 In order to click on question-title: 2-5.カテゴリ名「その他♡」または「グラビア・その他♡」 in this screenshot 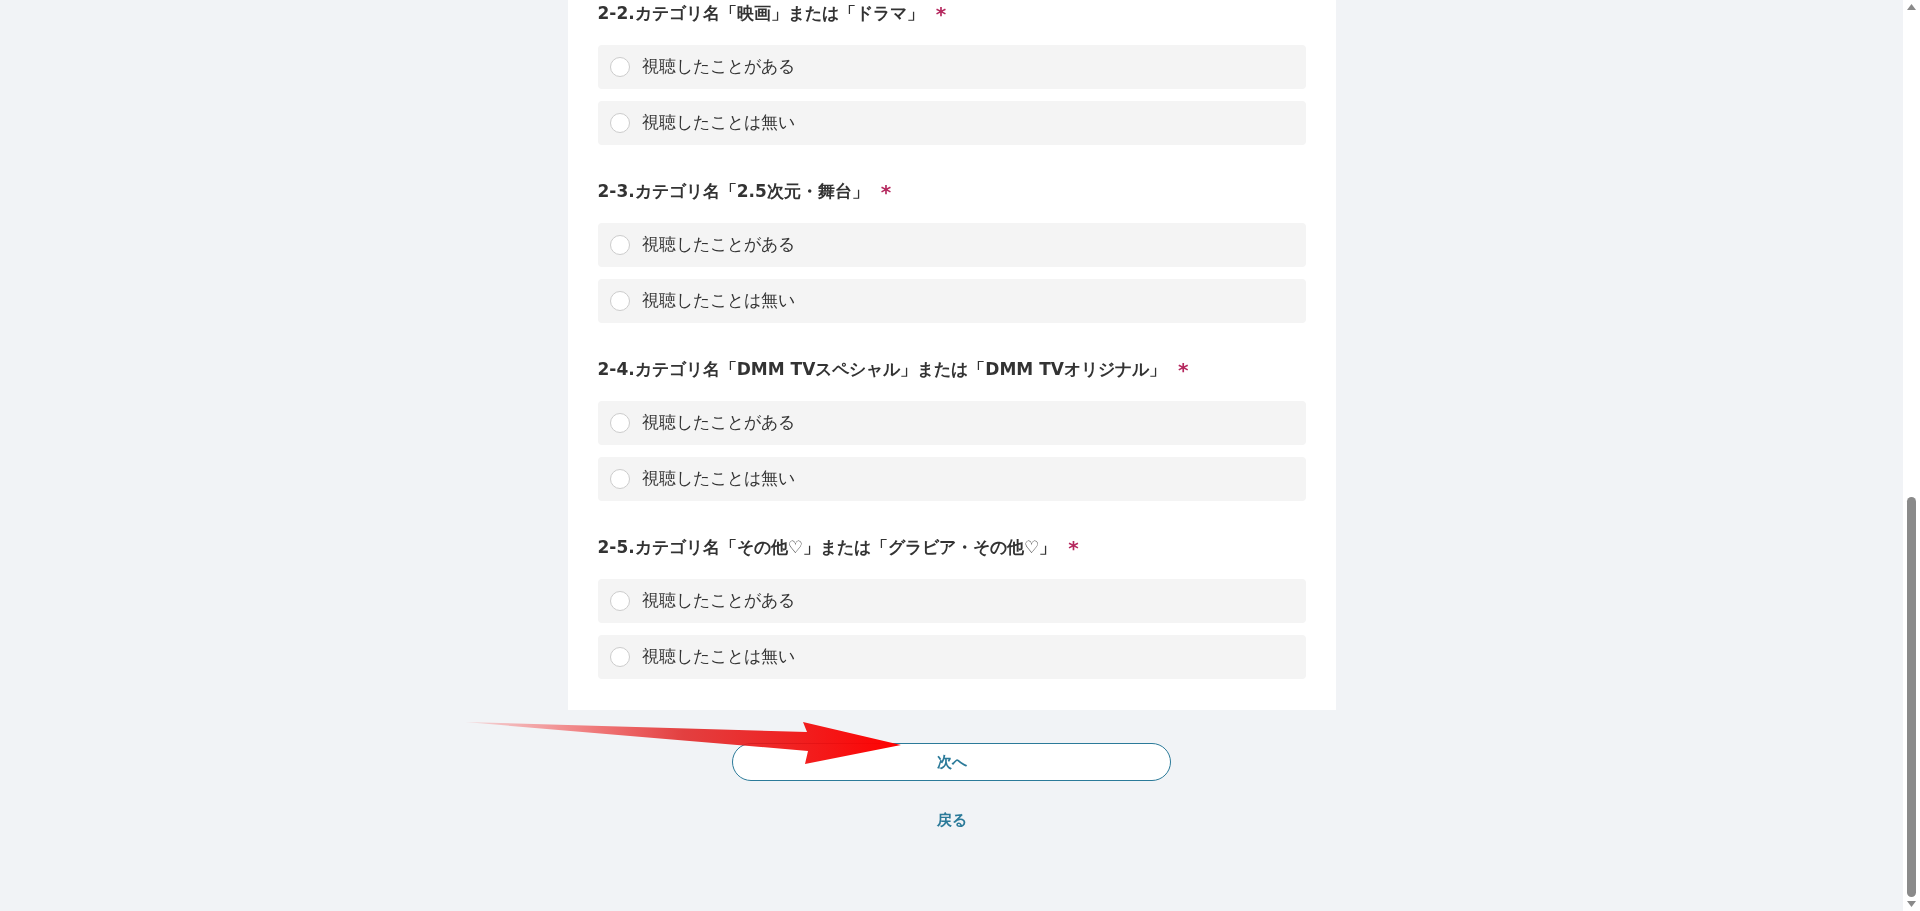, I will do `click(827, 548)`.